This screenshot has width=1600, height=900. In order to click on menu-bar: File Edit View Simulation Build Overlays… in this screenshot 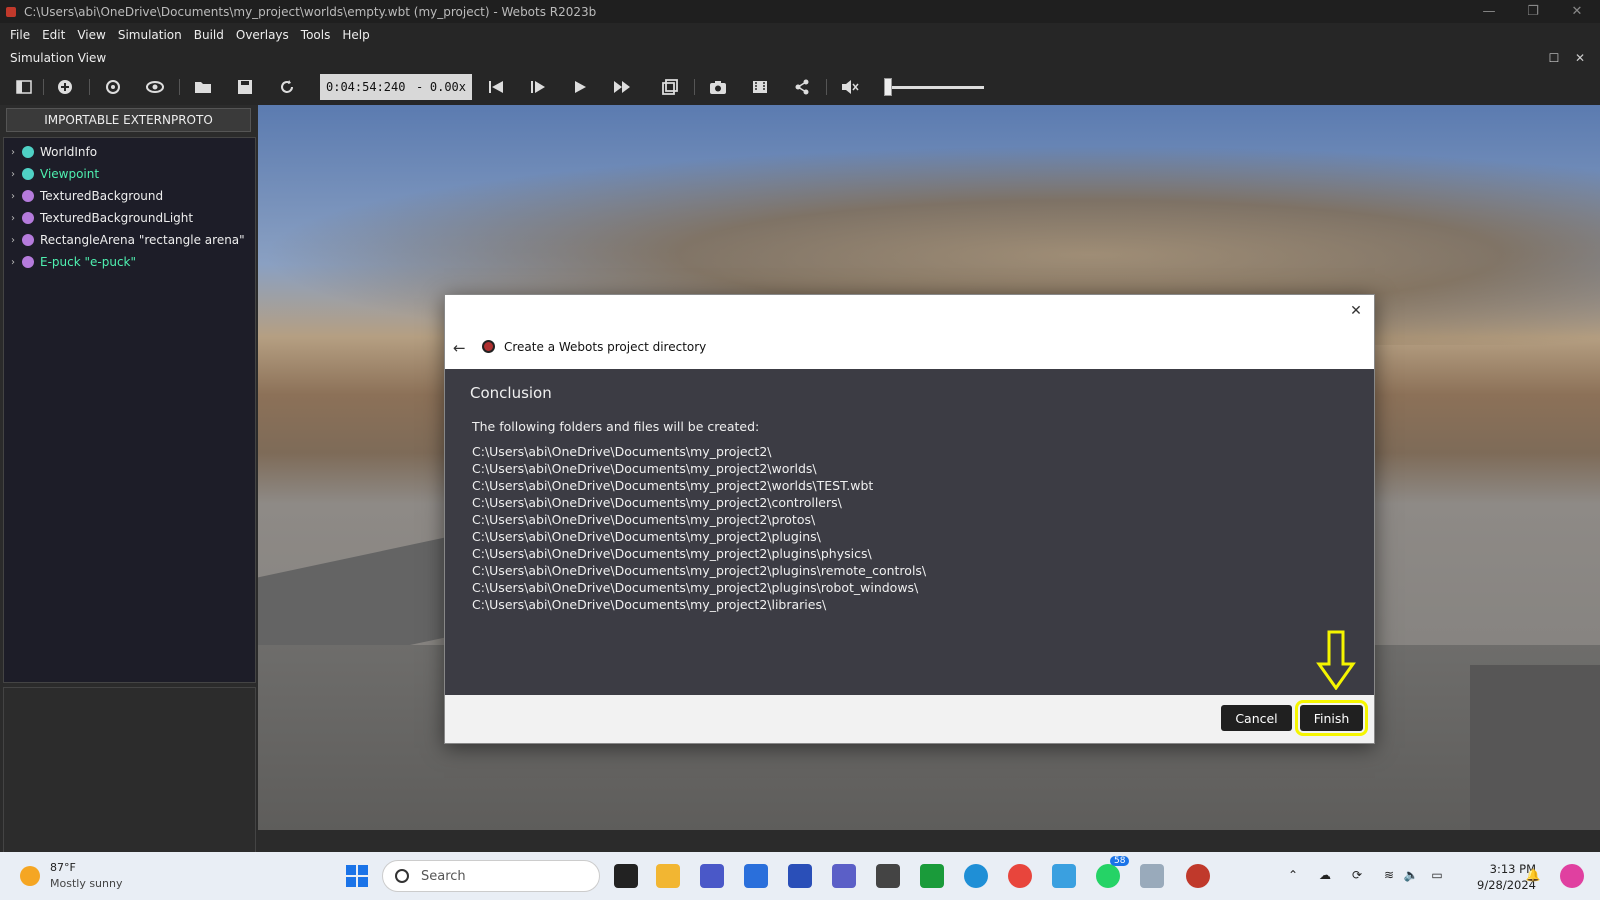, I will do `click(800, 35)`.